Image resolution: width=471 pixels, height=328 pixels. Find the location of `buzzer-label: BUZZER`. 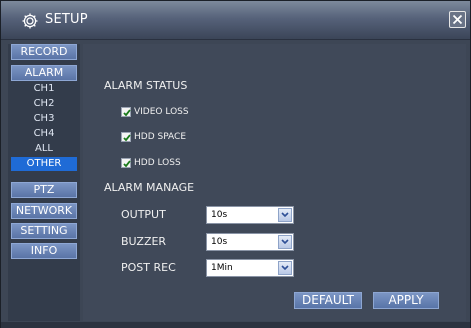

buzzer-label: BUZZER is located at coordinates (144, 241).